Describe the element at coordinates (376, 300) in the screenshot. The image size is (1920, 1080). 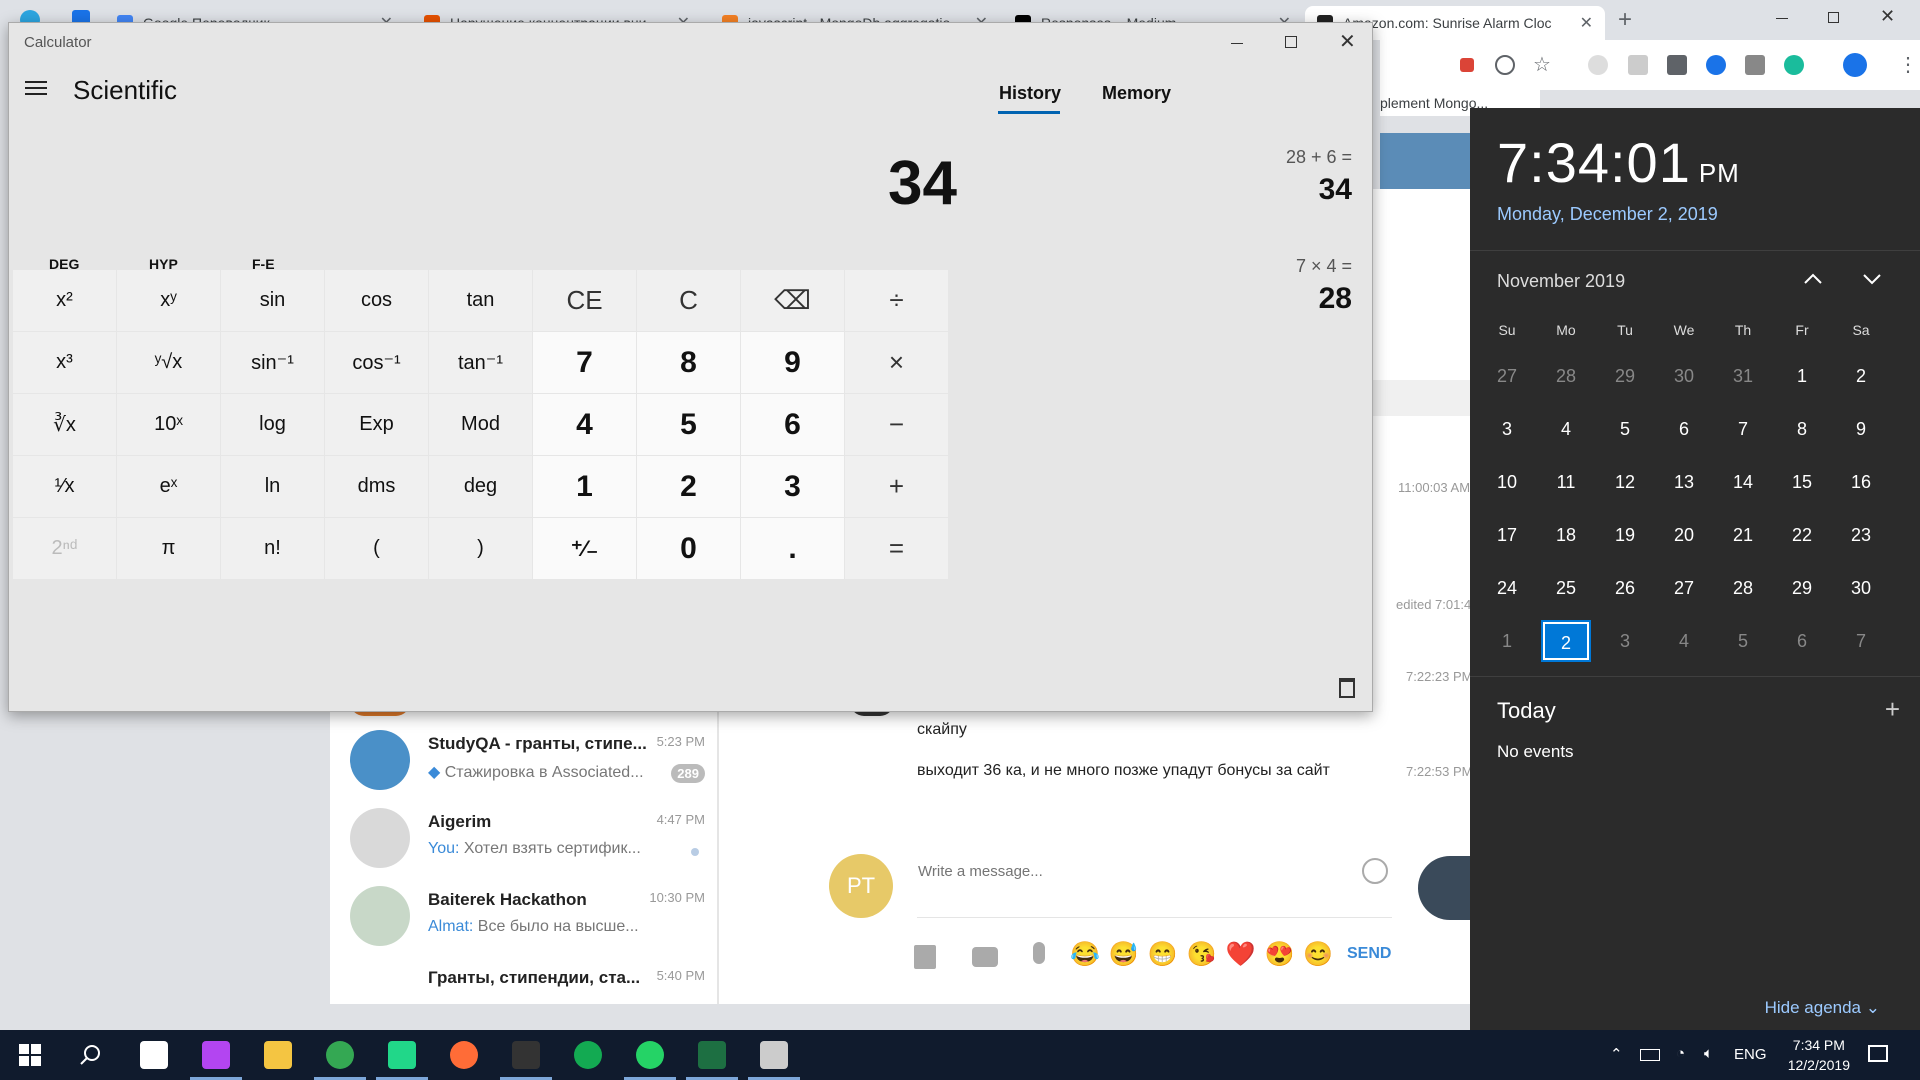
I see `cos-button: cos` at that location.